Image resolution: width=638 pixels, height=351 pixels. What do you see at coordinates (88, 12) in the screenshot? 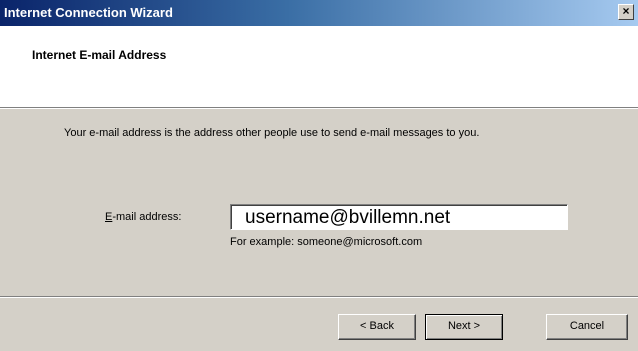
I see `window-title: Internet Connection Wizard` at bounding box center [88, 12].